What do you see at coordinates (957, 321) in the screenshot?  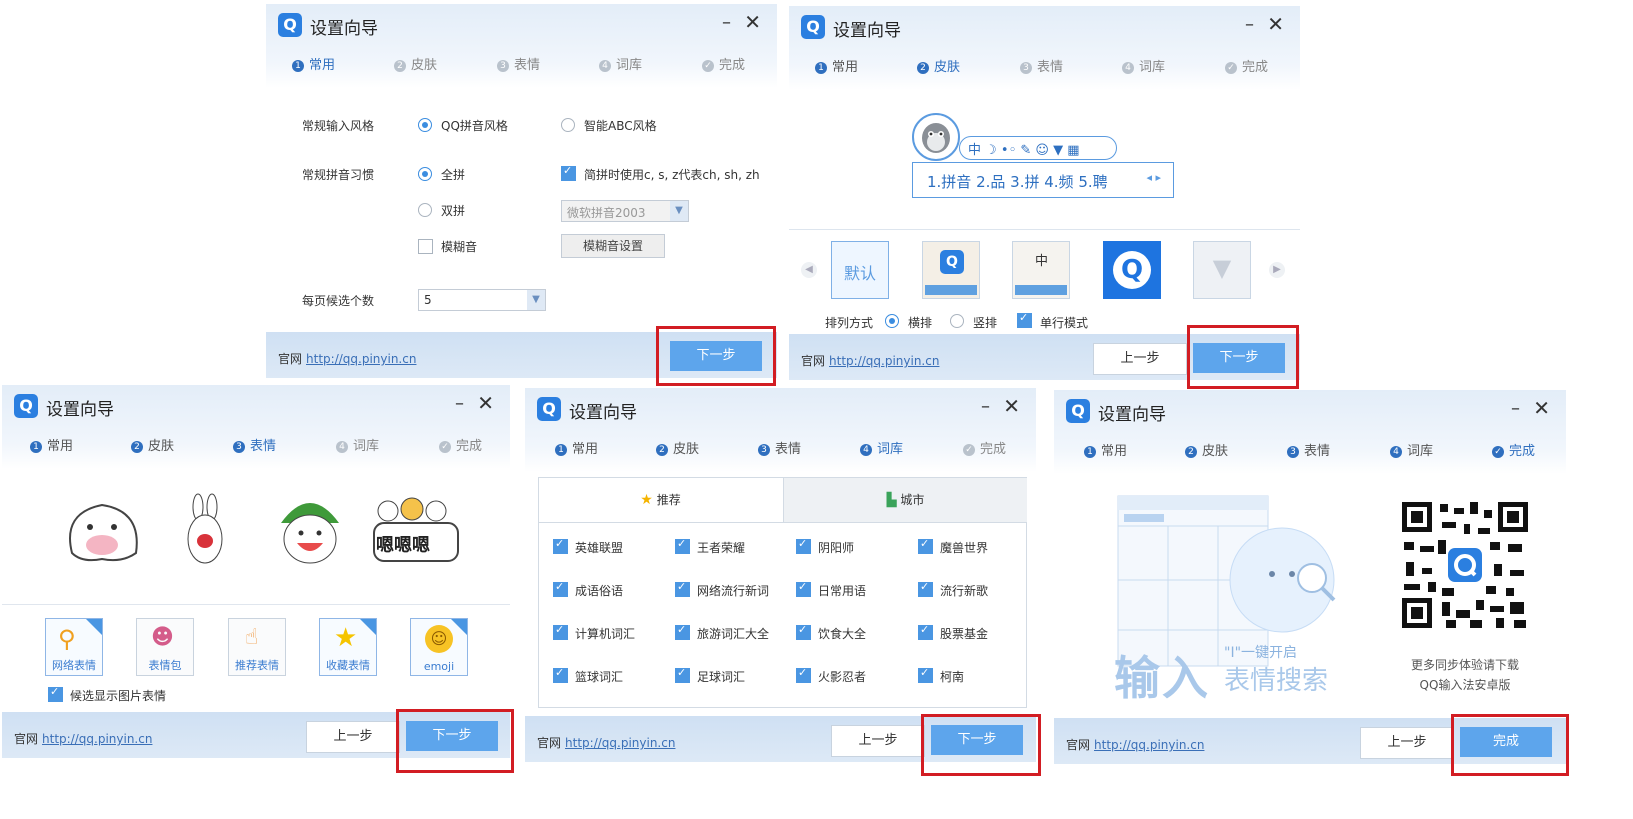 I see `vertical-radio` at bounding box center [957, 321].